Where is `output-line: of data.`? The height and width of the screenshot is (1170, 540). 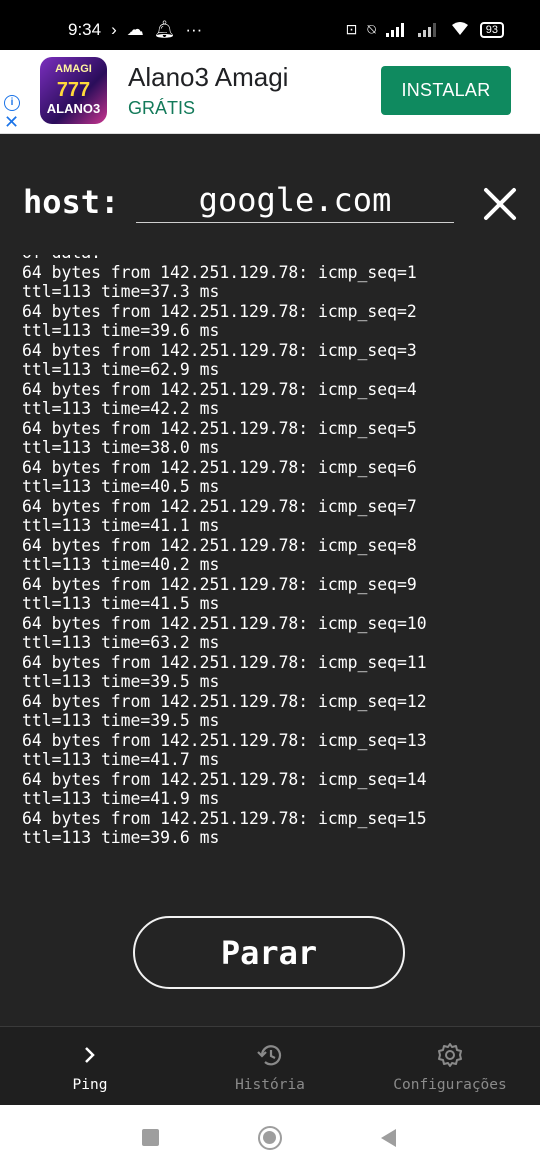
output-line: of data. is located at coordinates (274, 259).